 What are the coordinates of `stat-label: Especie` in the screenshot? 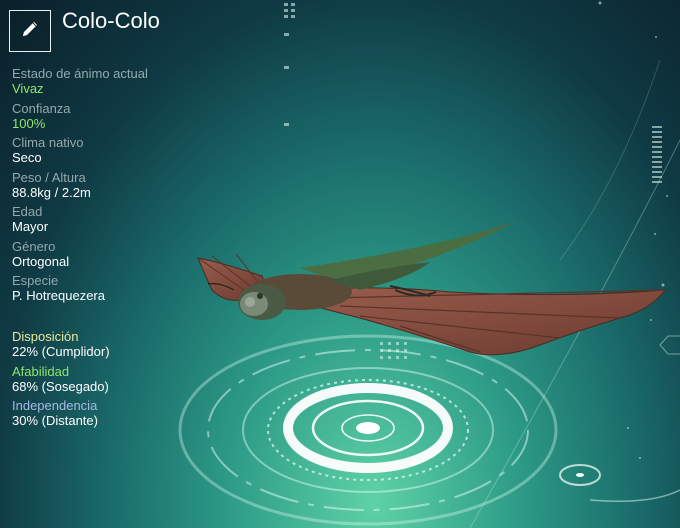 It's located at (35, 280).